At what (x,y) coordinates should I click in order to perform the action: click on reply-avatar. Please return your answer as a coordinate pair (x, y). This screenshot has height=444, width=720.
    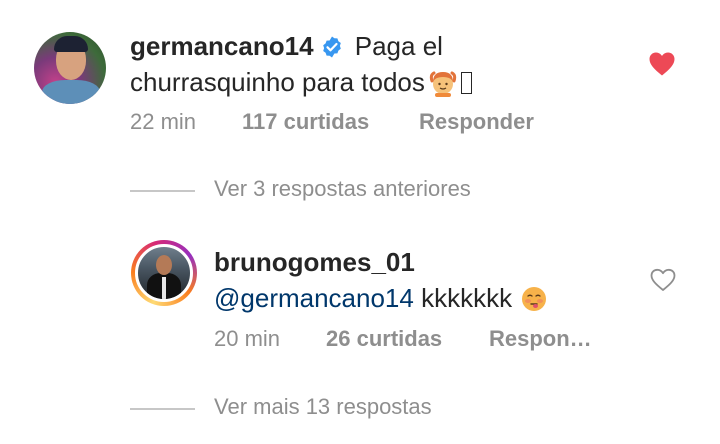
    Looking at the image, I should click on (164, 273).